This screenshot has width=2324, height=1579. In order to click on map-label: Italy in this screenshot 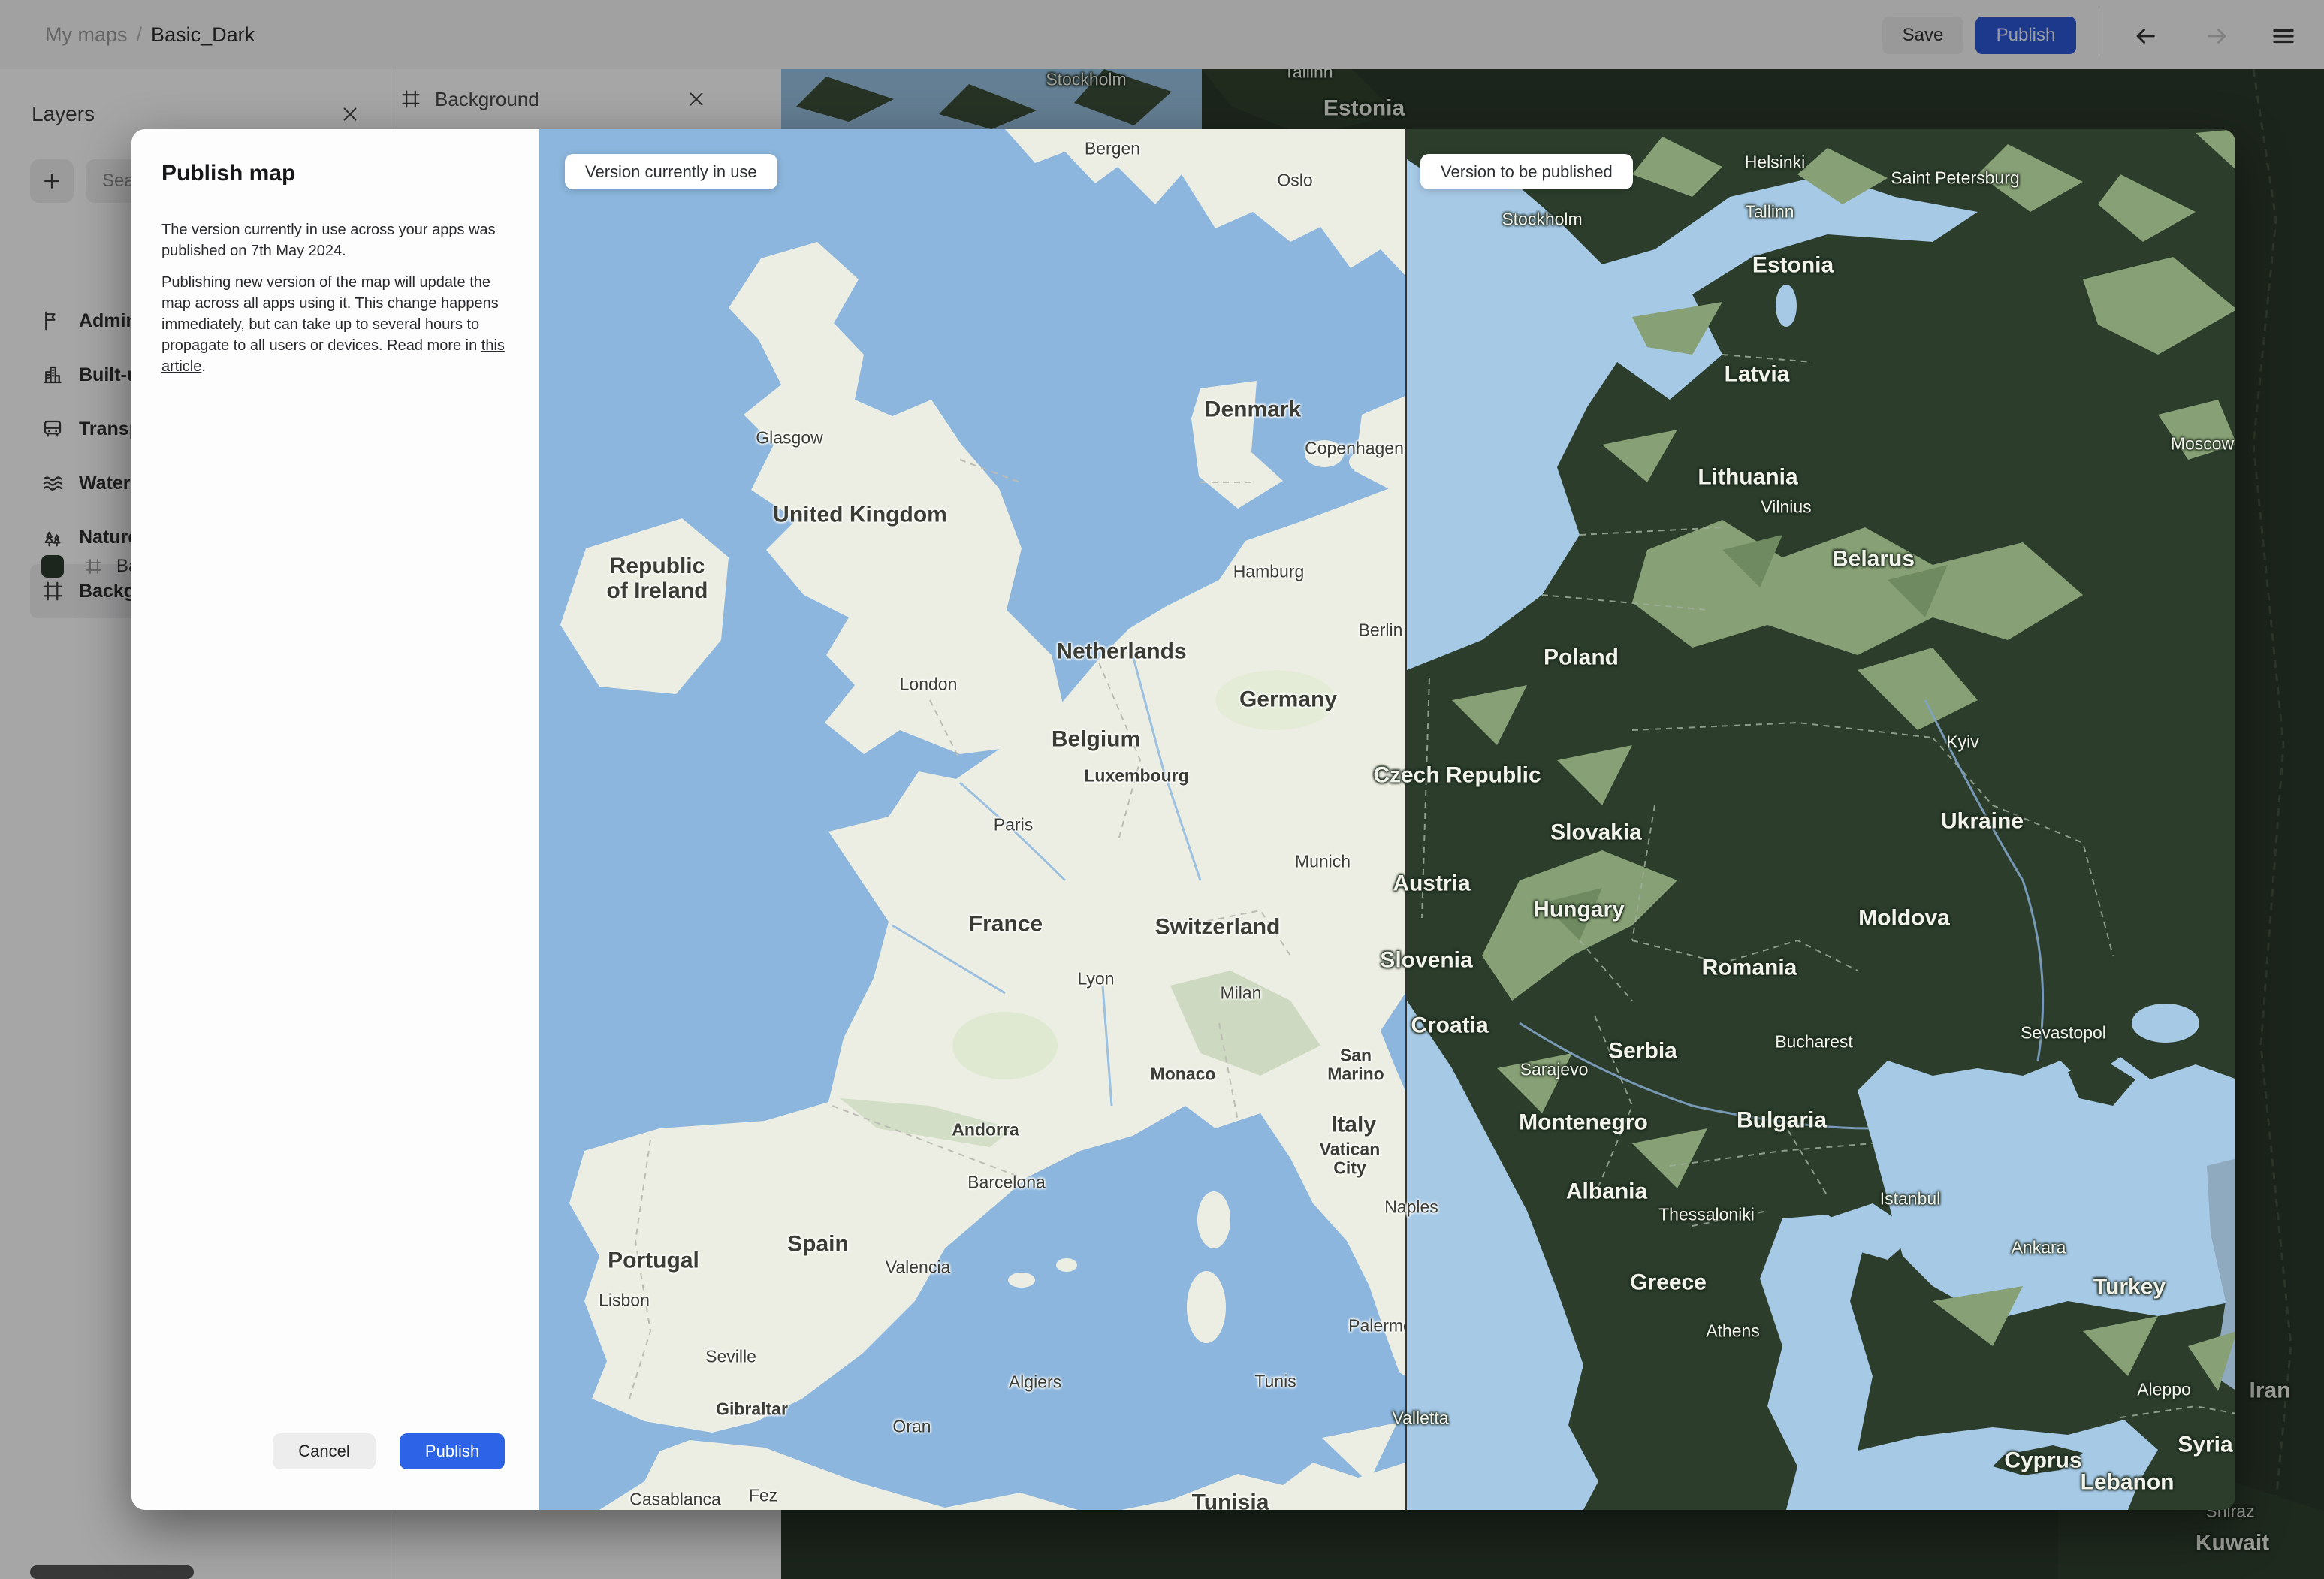, I will do `click(1353, 1125)`.